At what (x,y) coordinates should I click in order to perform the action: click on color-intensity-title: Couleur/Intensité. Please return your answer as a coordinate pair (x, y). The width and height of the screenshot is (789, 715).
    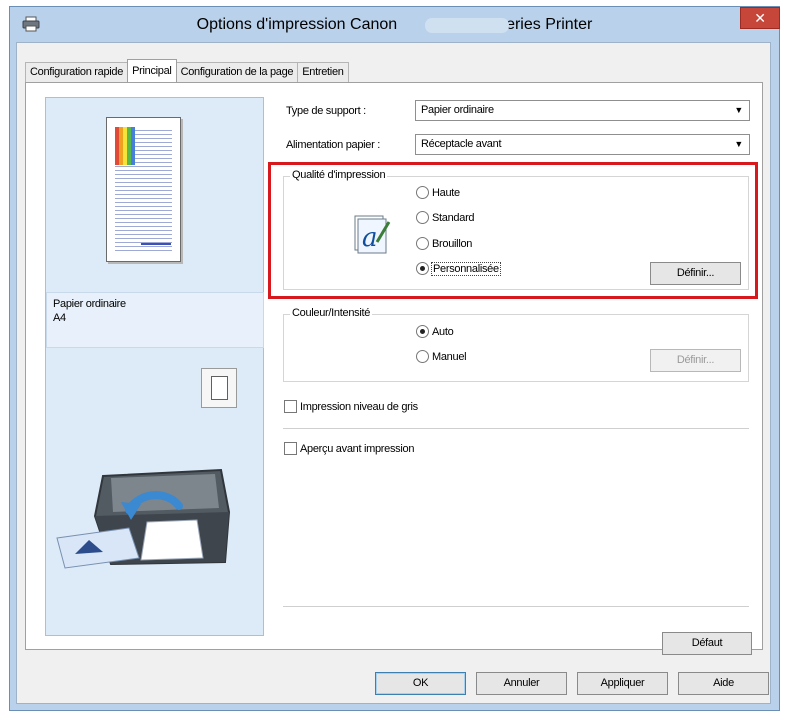
    Looking at the image, I should click on (331, 313).